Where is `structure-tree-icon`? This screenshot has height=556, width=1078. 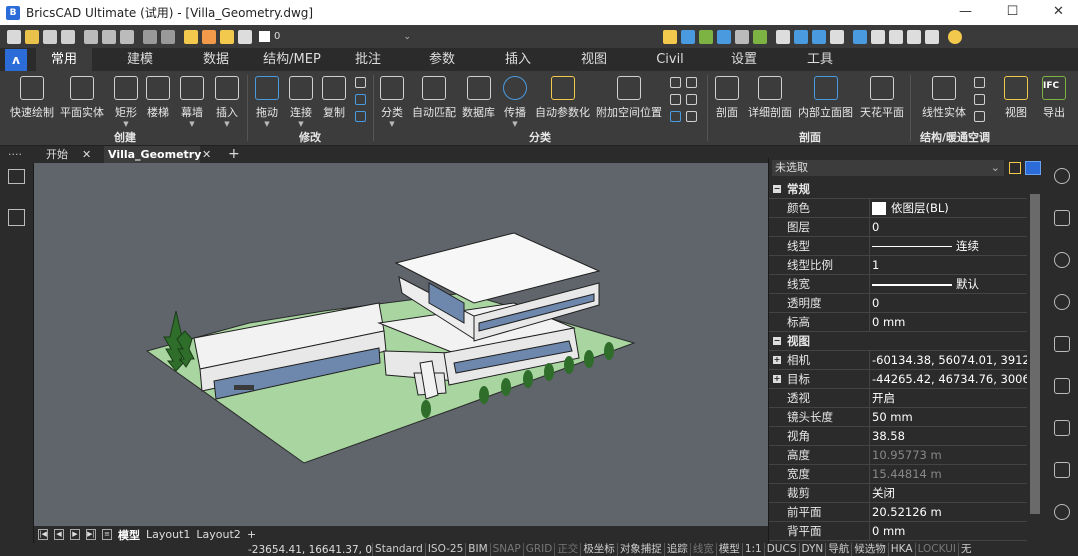
structure-tree-icon is located at coordinates (16, 217).